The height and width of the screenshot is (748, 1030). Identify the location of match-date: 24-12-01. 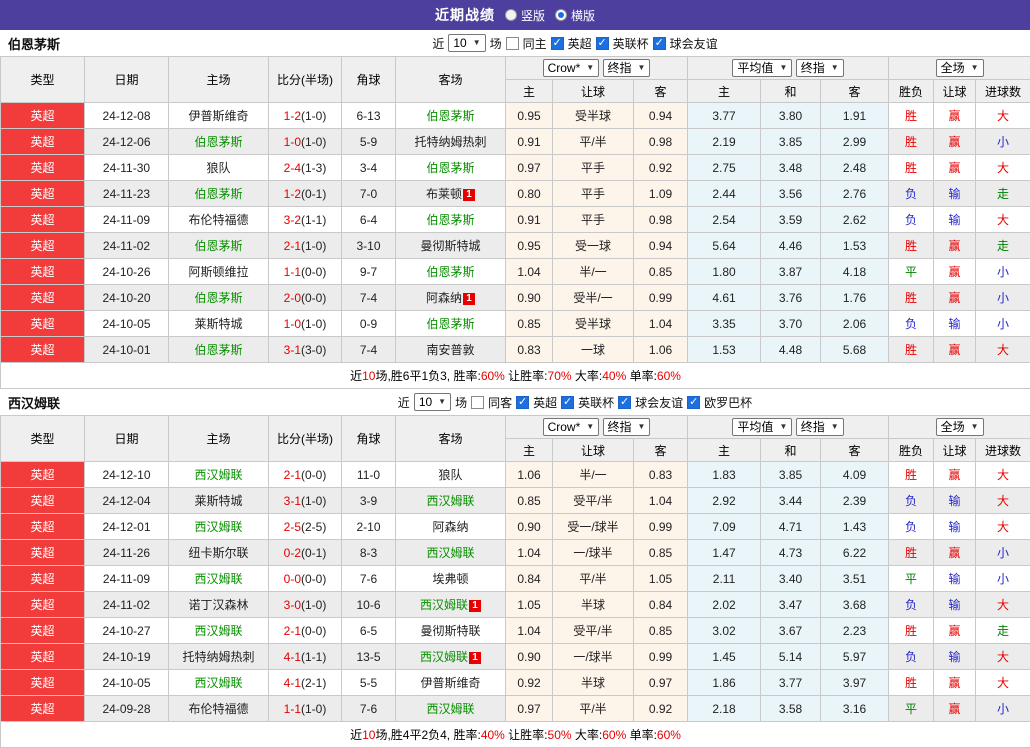
(127, 527).